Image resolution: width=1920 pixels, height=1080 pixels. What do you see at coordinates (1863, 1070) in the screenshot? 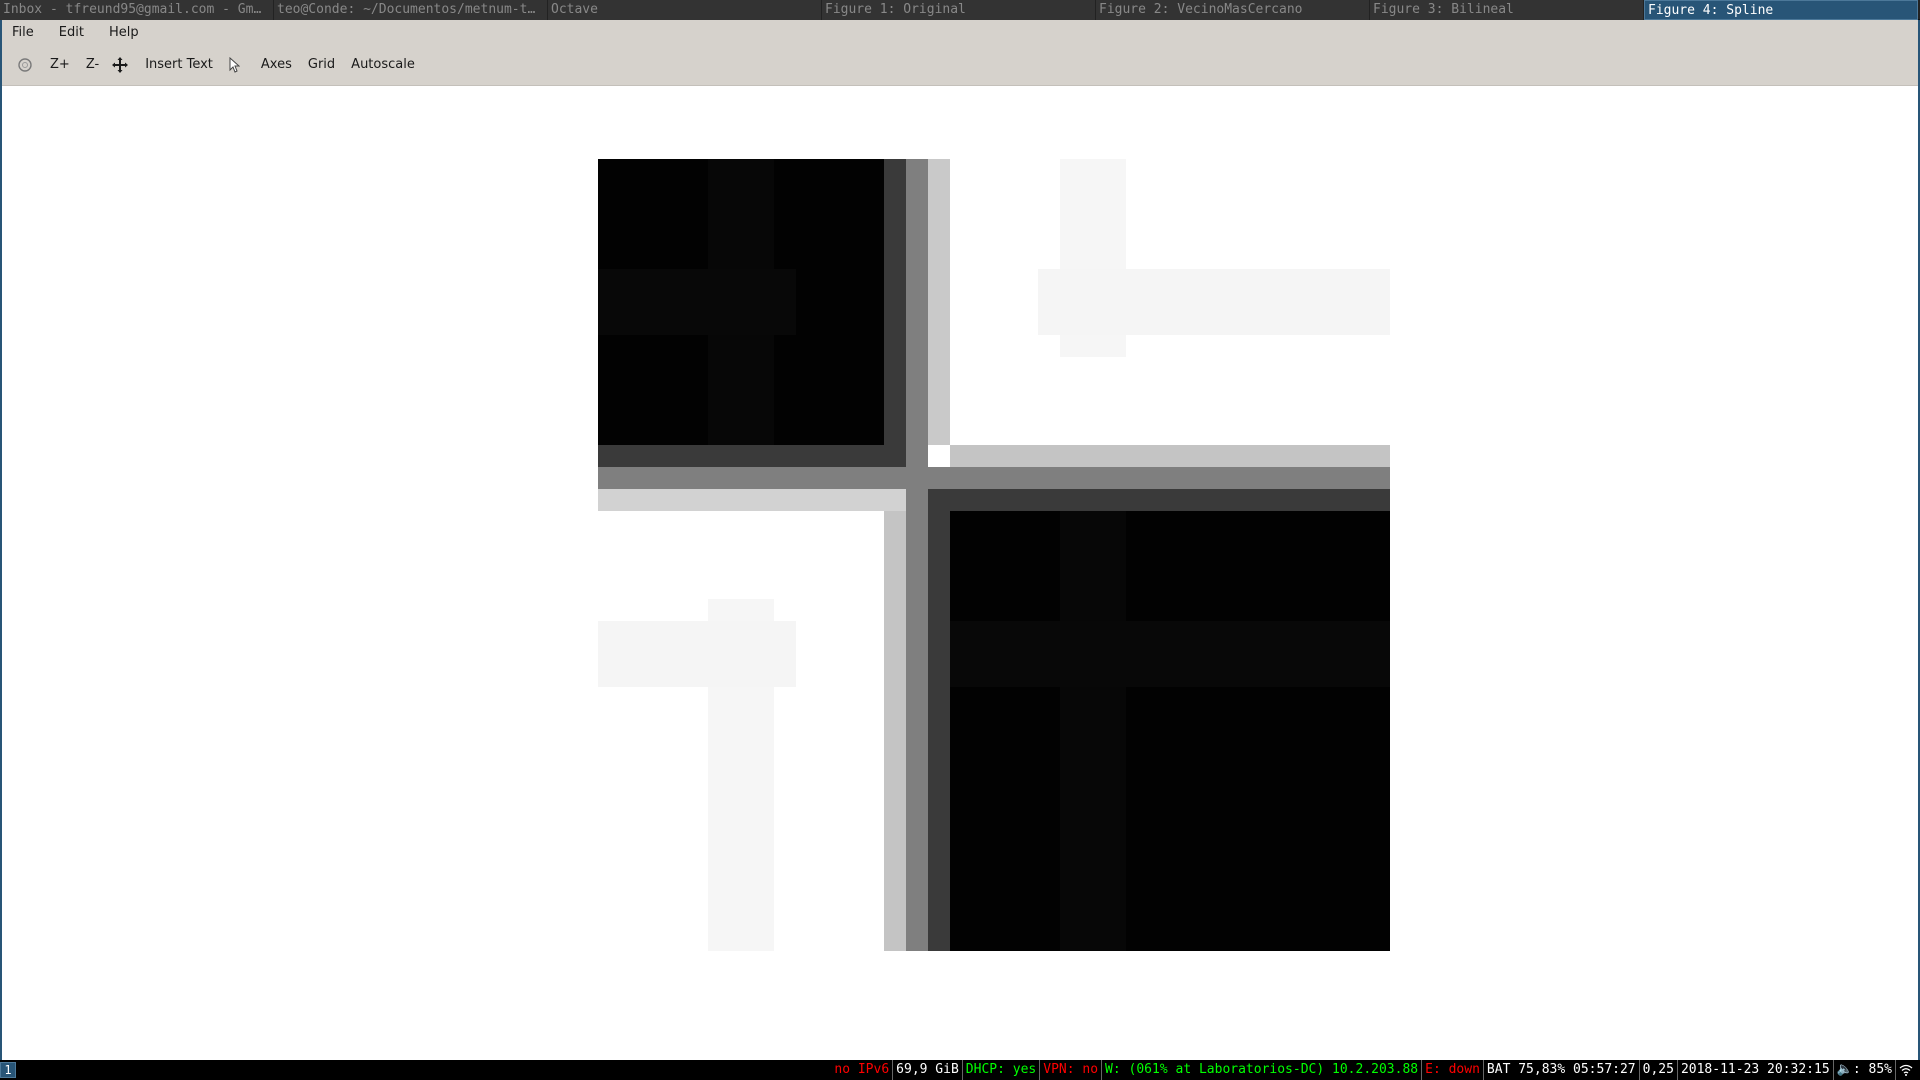
I see `status-volume: 🔈: 85%` at bounding box center [1863, 1070].